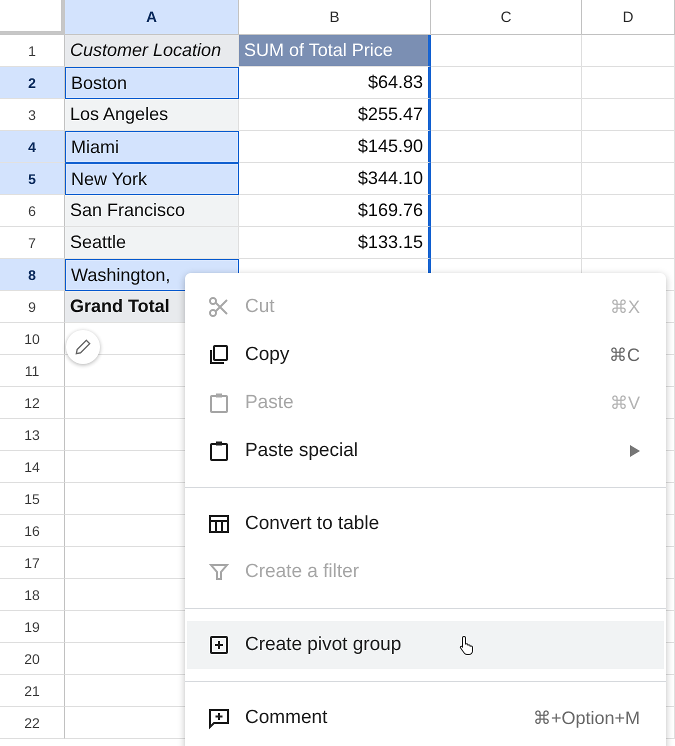 The height and width of the screenshot is (746, 675). Describe the element at coordinates (425, 451) in the screenshot. I see `menu-item: Paste special` at that location.